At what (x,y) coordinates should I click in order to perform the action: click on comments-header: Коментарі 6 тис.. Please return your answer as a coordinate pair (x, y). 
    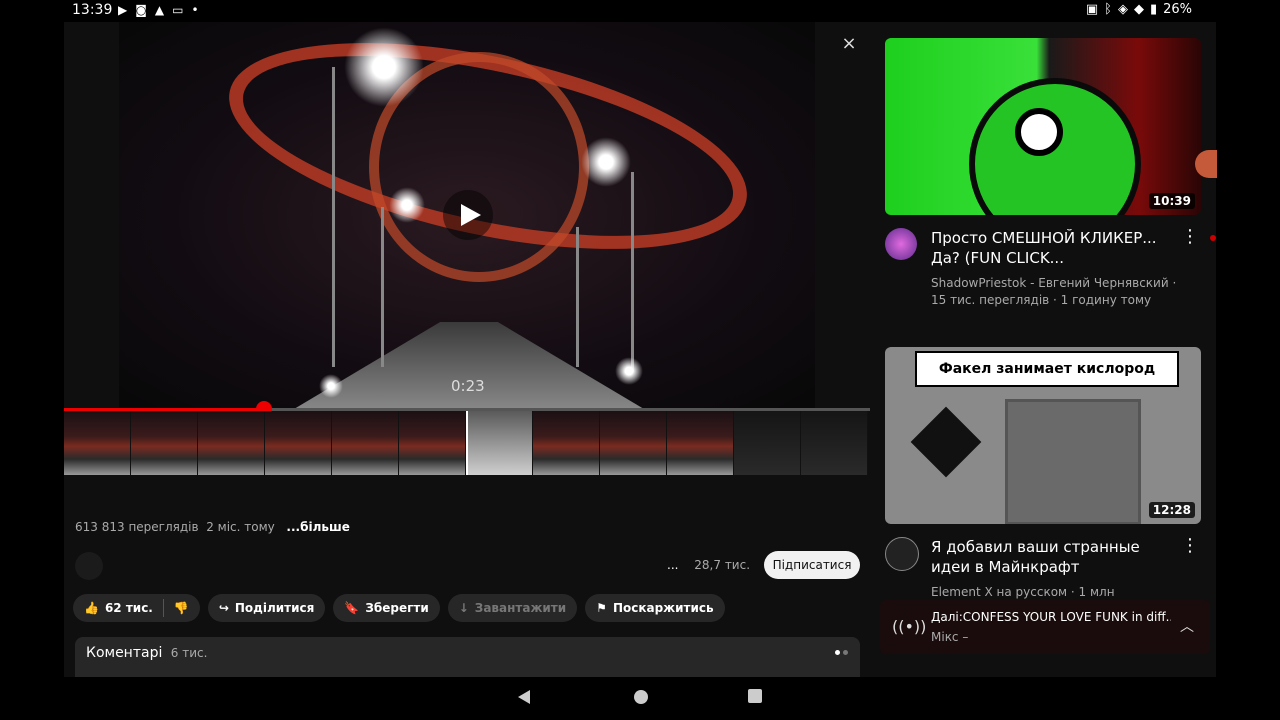
    Looking at the image, I should click on (146, 653).